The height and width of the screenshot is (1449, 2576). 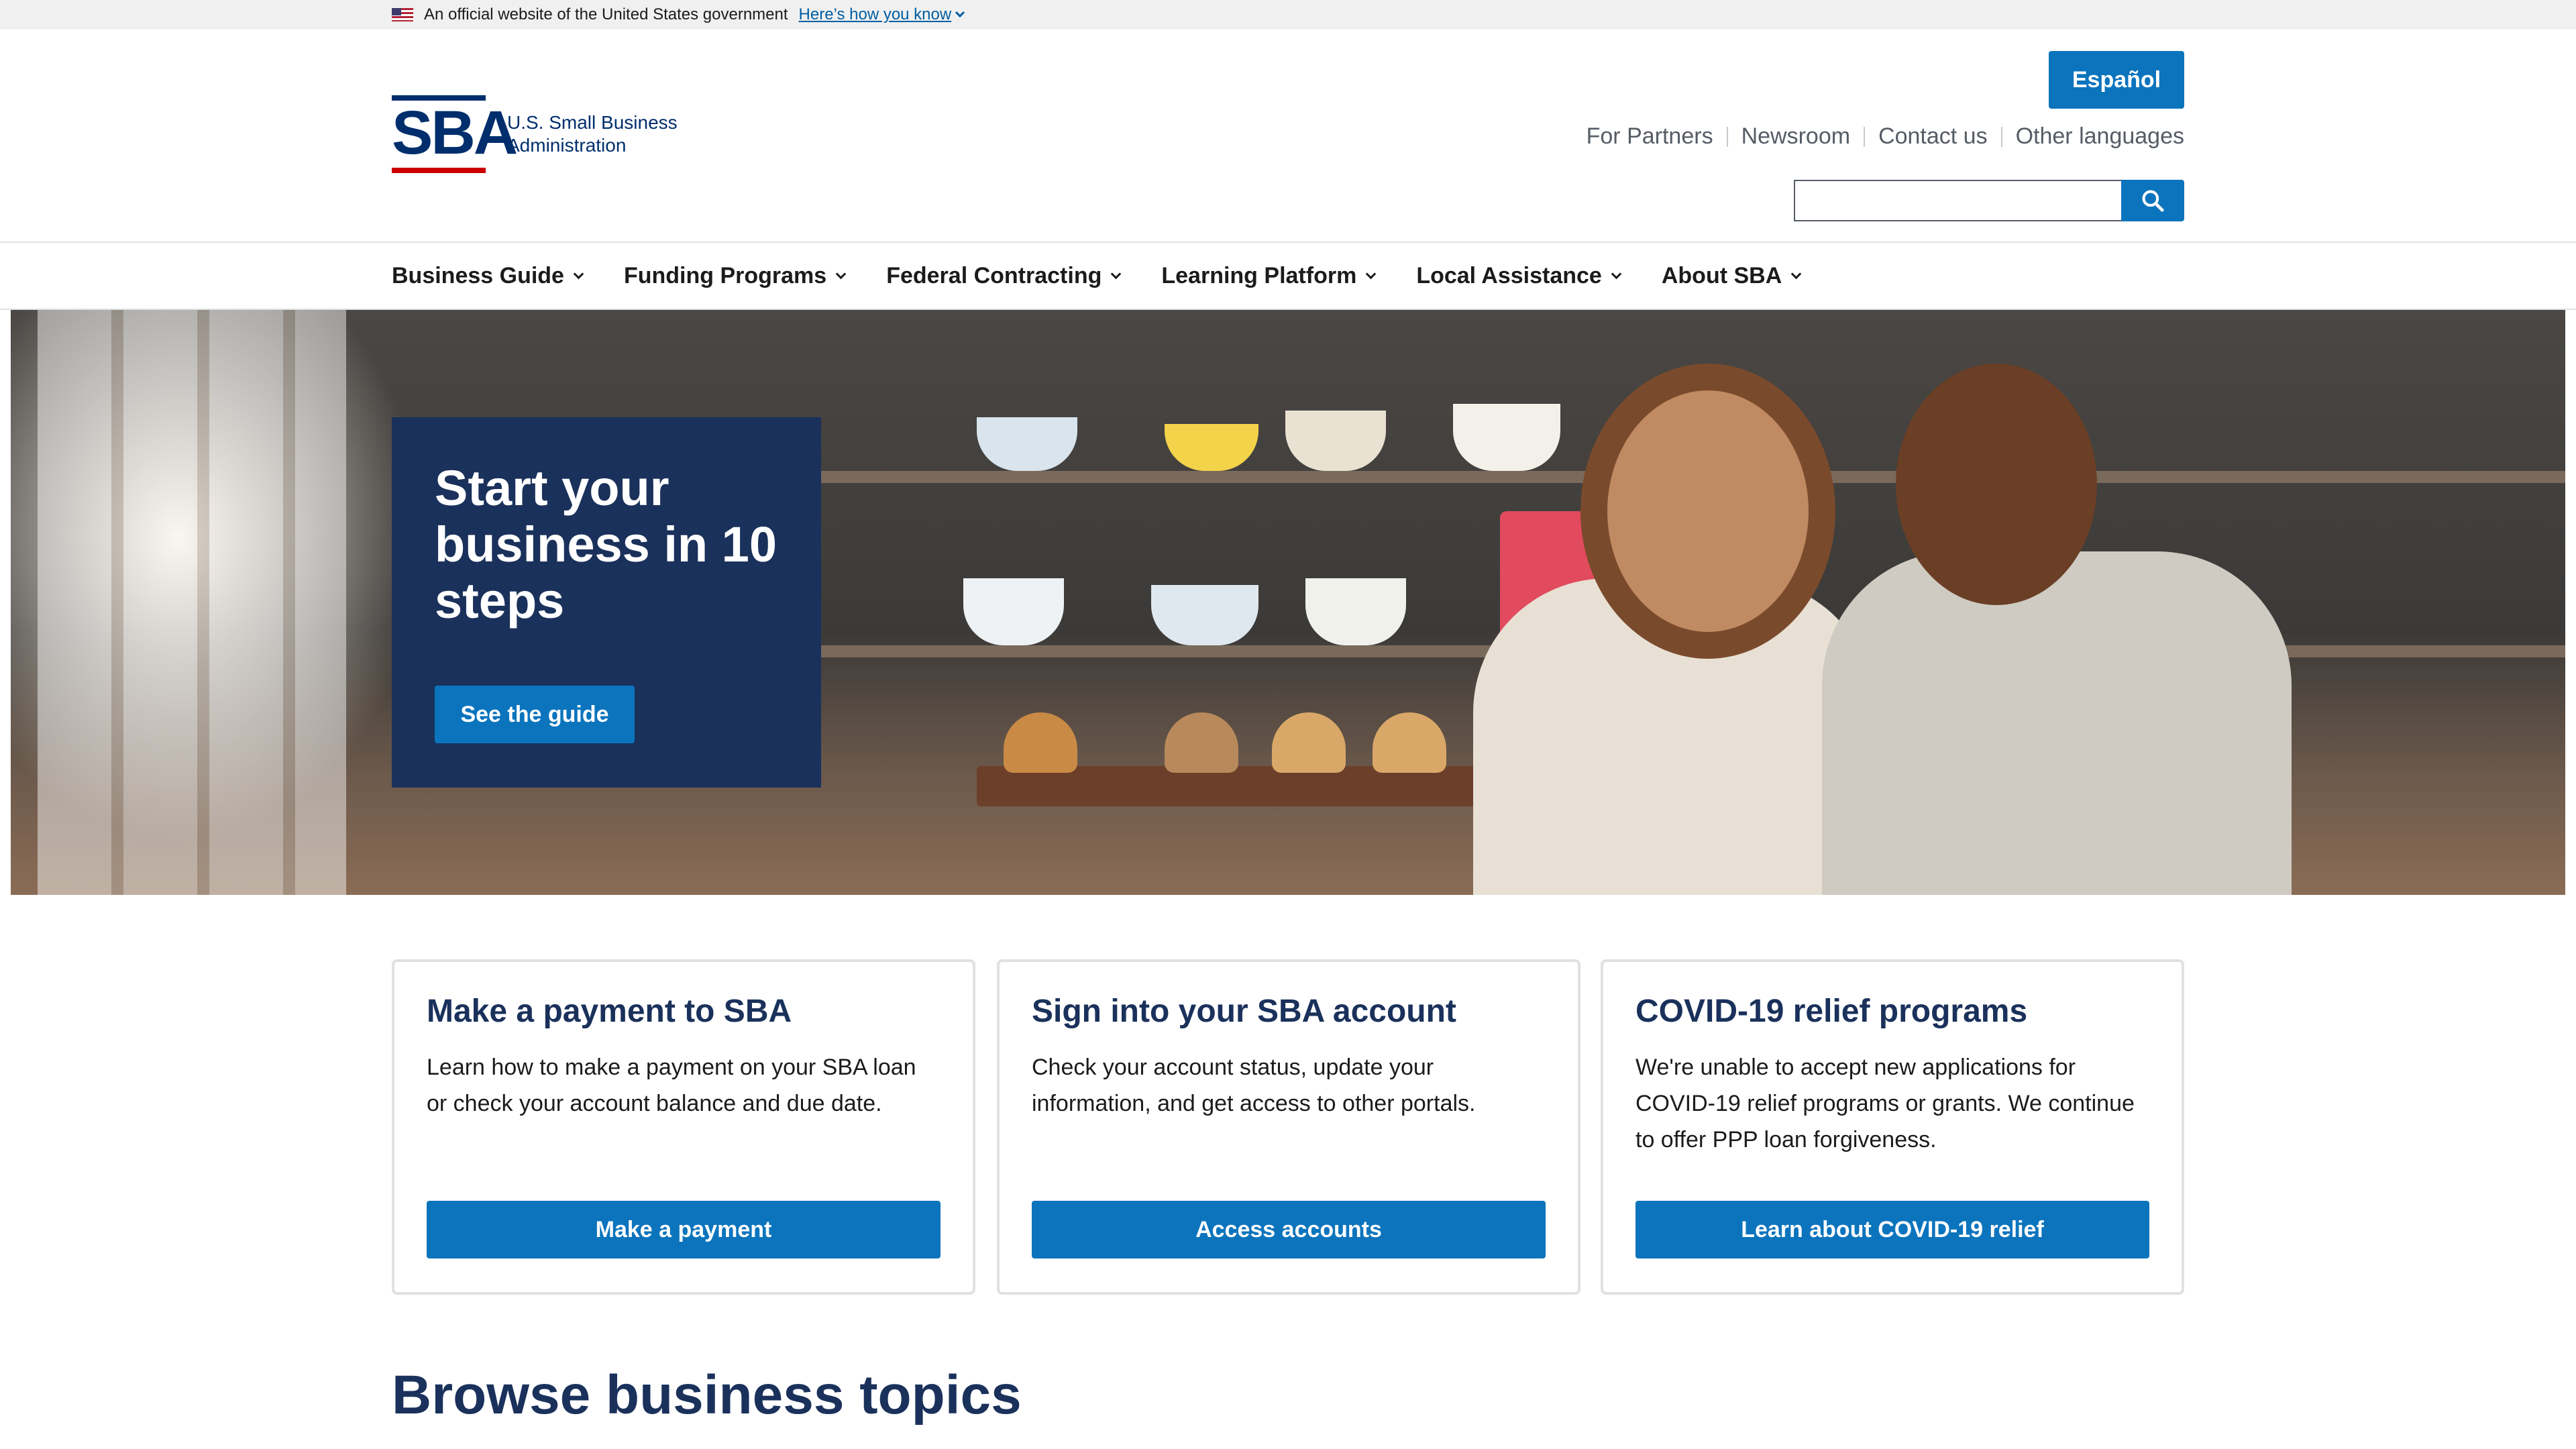 I want to click on contact-us-link: Contact us, so click(x=1933, y=136).